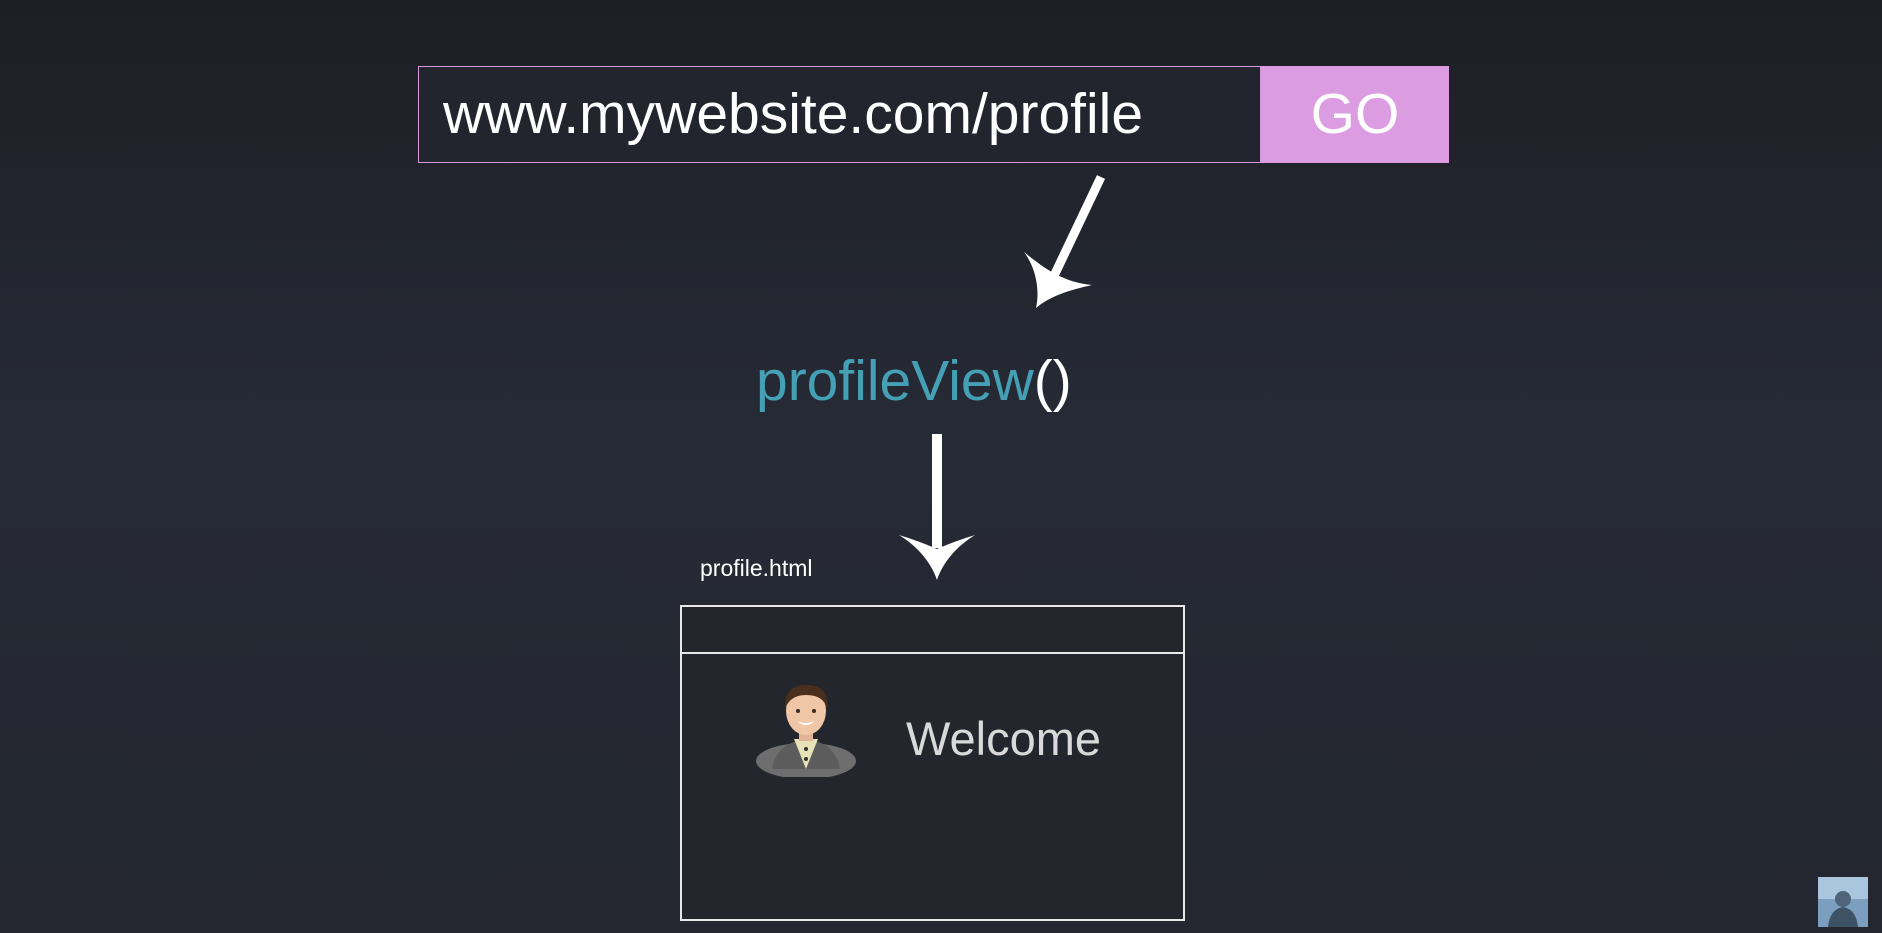  Describe the element at coordinates (1052, 381) in the screenshot. I see `view-function-parens: ()` at that location.